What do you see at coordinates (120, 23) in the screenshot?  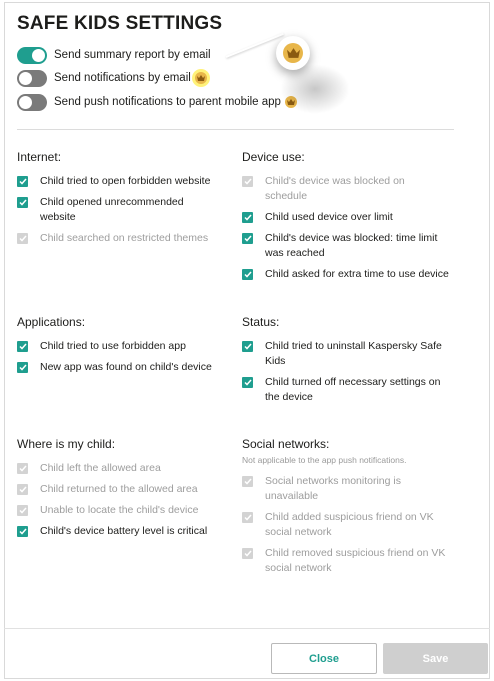 I see `dialog-title: SAFE KIDS SETTINGS` at bounding box center [120, 23].